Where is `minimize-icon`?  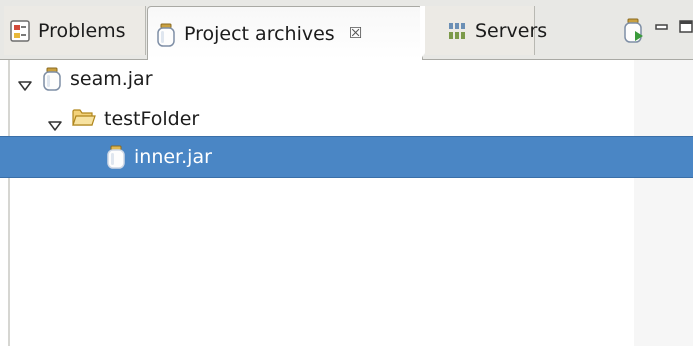
minimize-icon is located at coordinates (662, 27).